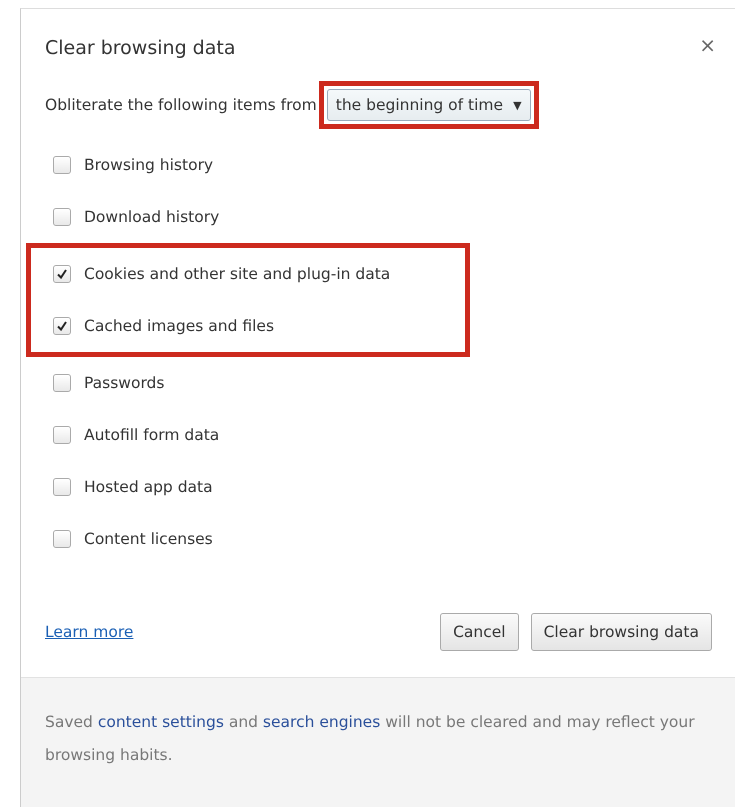 The height and width of the screenshot is (807, 735). Describe the element at coordinates (152, 217) in the screenshot. I see `checkbox-label: Download history` at that location.